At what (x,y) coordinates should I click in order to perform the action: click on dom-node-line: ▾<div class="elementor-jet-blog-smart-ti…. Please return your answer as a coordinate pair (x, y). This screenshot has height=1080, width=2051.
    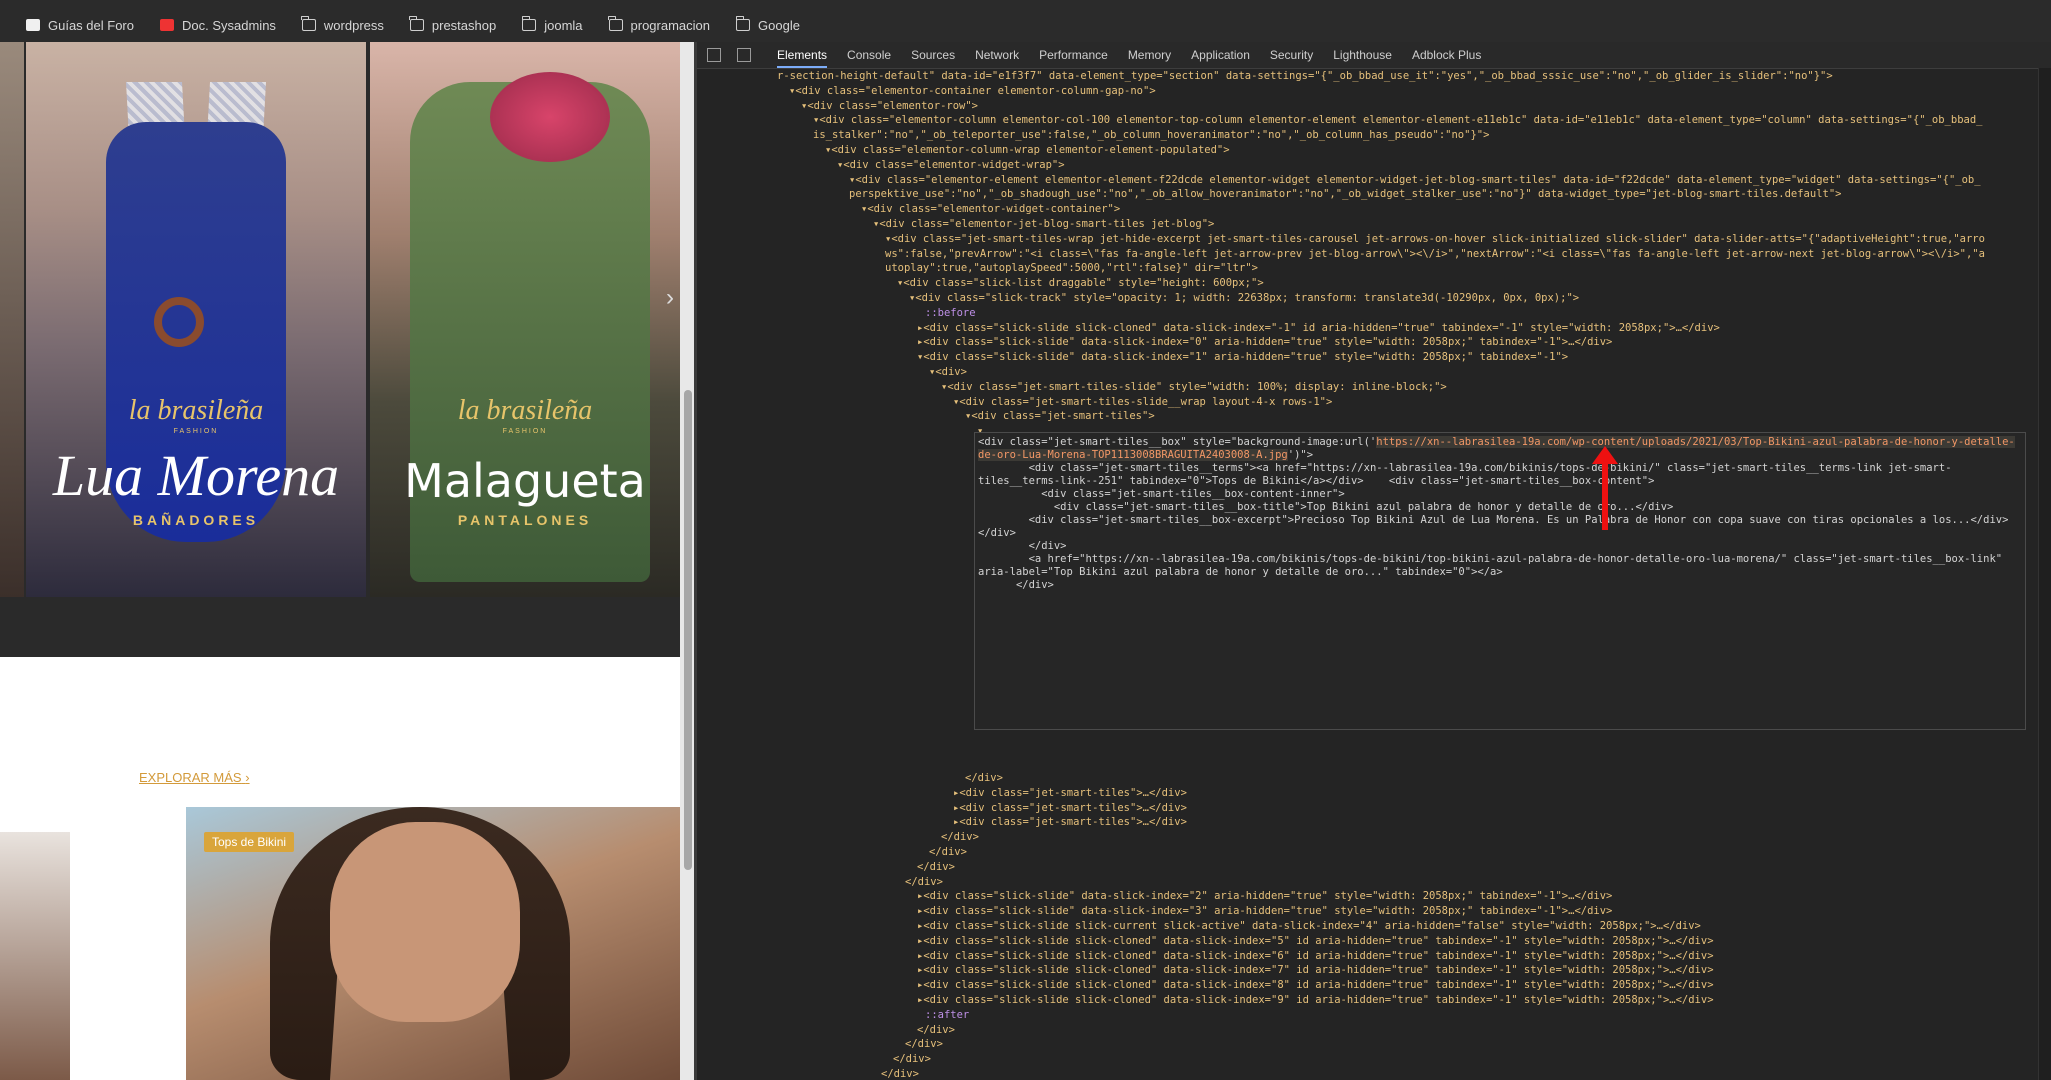
    Looking at the image, I should click on (1043, 224).